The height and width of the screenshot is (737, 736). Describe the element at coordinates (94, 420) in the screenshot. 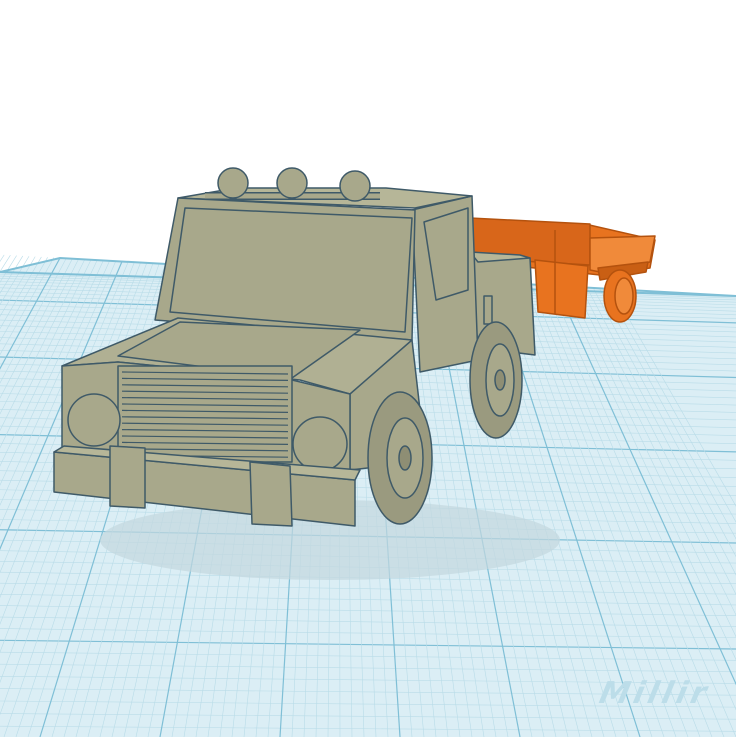

I see `left-headlight` at that location.